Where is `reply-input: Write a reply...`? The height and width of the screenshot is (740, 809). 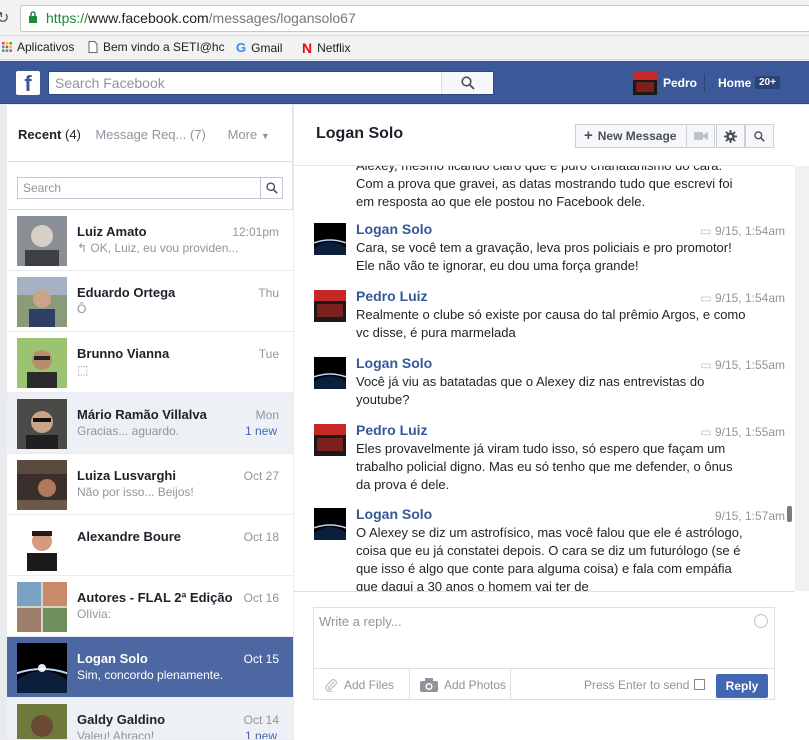
reply-input: Write a reply... is located at coordinates (360, 621).